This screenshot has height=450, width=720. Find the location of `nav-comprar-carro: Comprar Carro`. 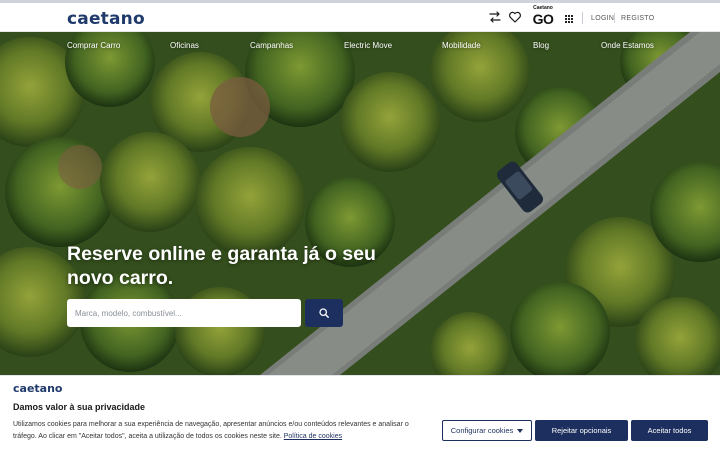

nav-comprar-carro: Comprar Carro is located at coordinates (93, 45).